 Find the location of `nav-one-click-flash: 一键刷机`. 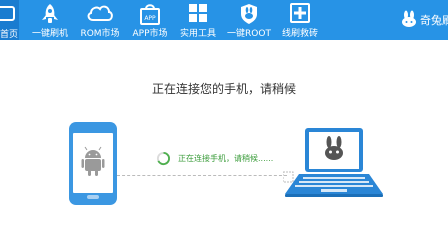

nav-one-click-flash: 一键刷机 is located at coordinates (50, 20).